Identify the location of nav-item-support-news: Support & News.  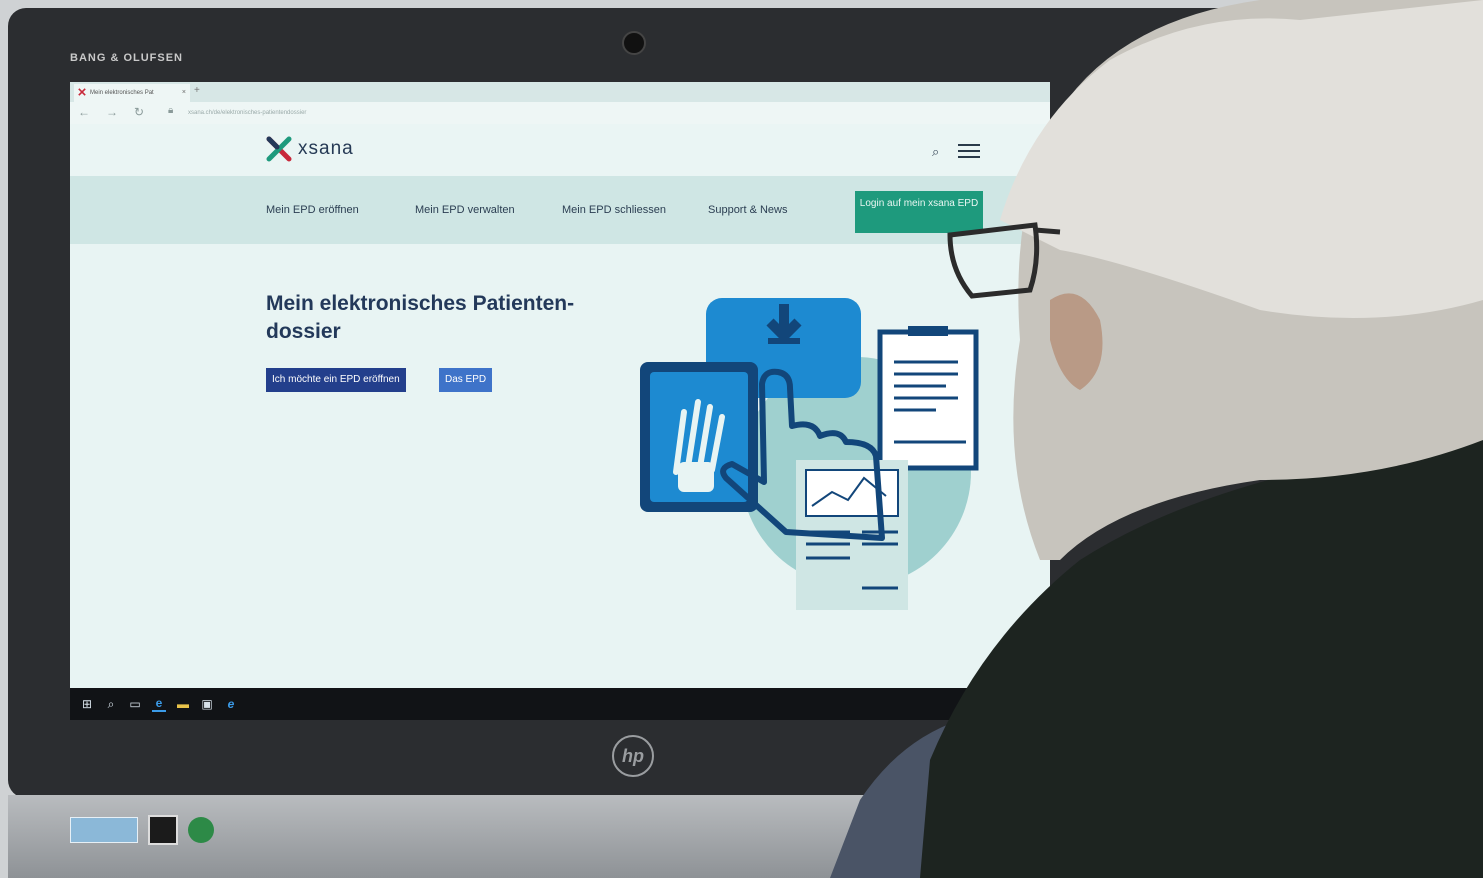
(747, 210).